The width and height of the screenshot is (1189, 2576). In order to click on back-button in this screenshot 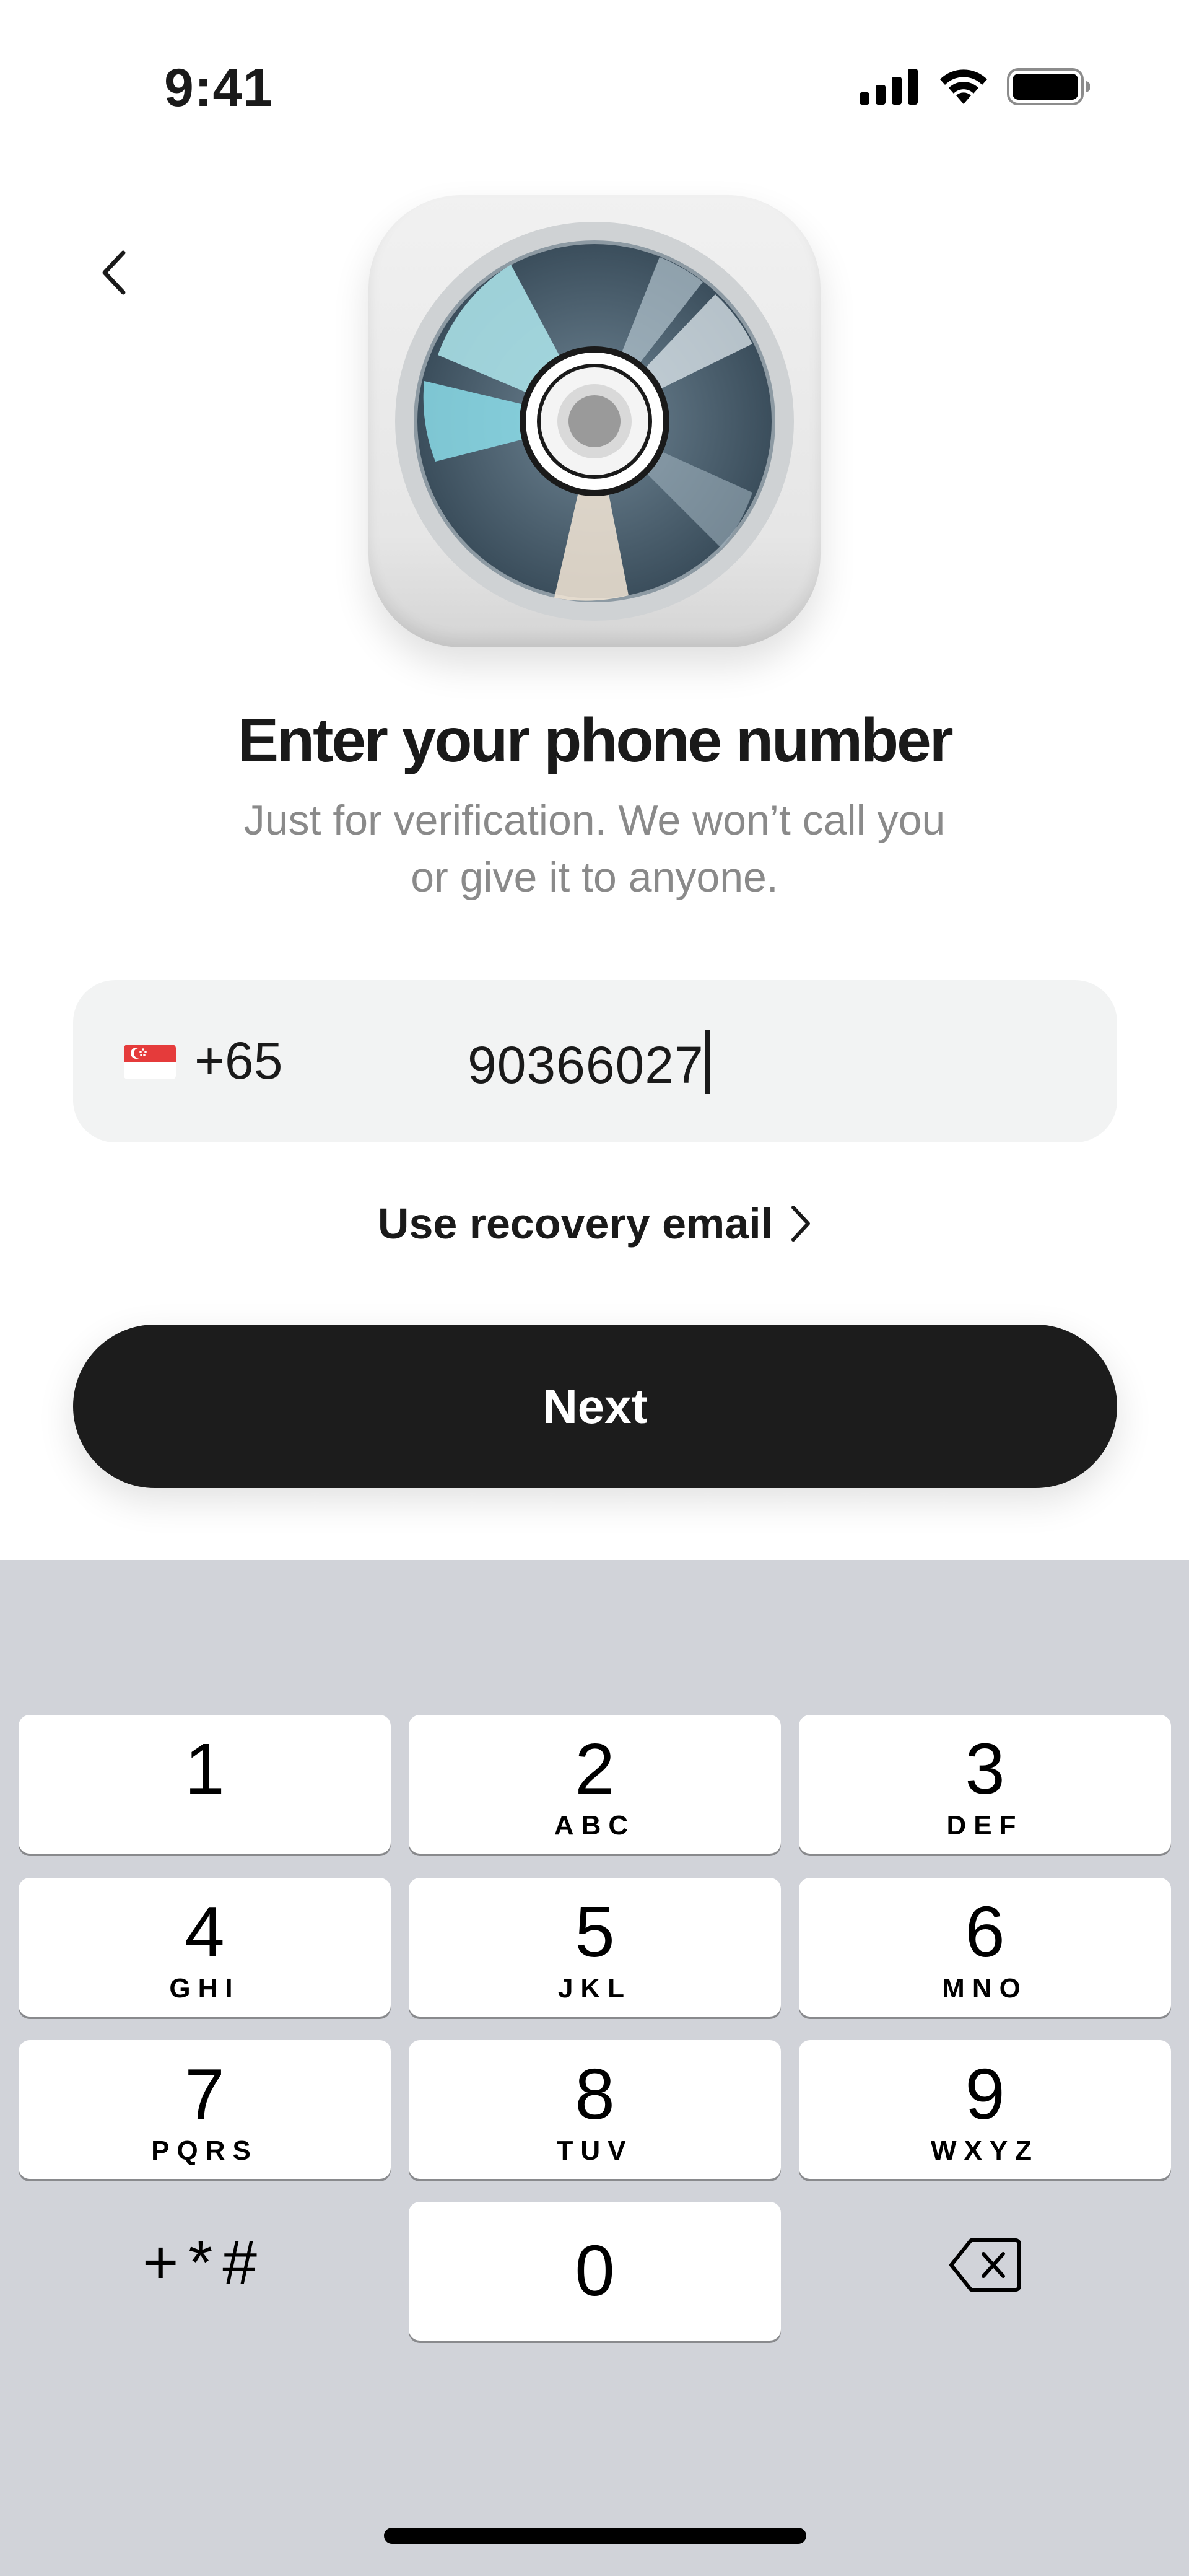, I will do `click(114, 273)`.